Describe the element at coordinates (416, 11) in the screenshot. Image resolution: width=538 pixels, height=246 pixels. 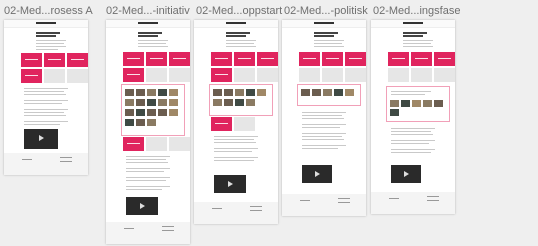
I see `artboard-label-5: 02-Med...ingsfase` at that location.